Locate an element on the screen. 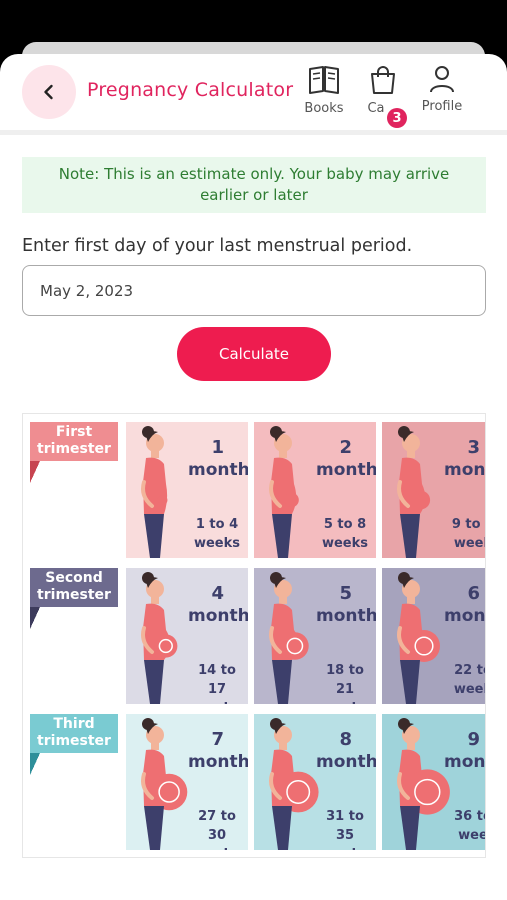 Image resolution: width=507 pixels, height=900 pixels. nav-profile: Profile is located at coordinates (442, 89).